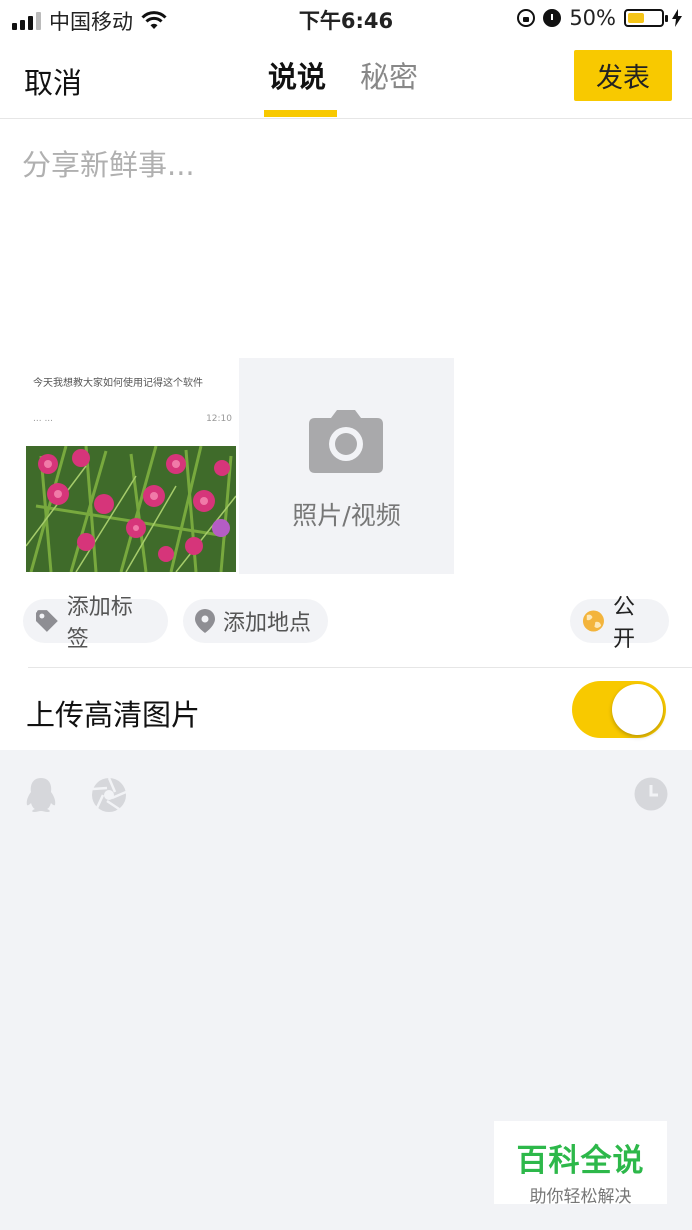  What do you see at coordinates (346, 19) in the screenshot?
I see `status-bar: 中国移动 下午6:46 50%` at bounding box center [346, 19].